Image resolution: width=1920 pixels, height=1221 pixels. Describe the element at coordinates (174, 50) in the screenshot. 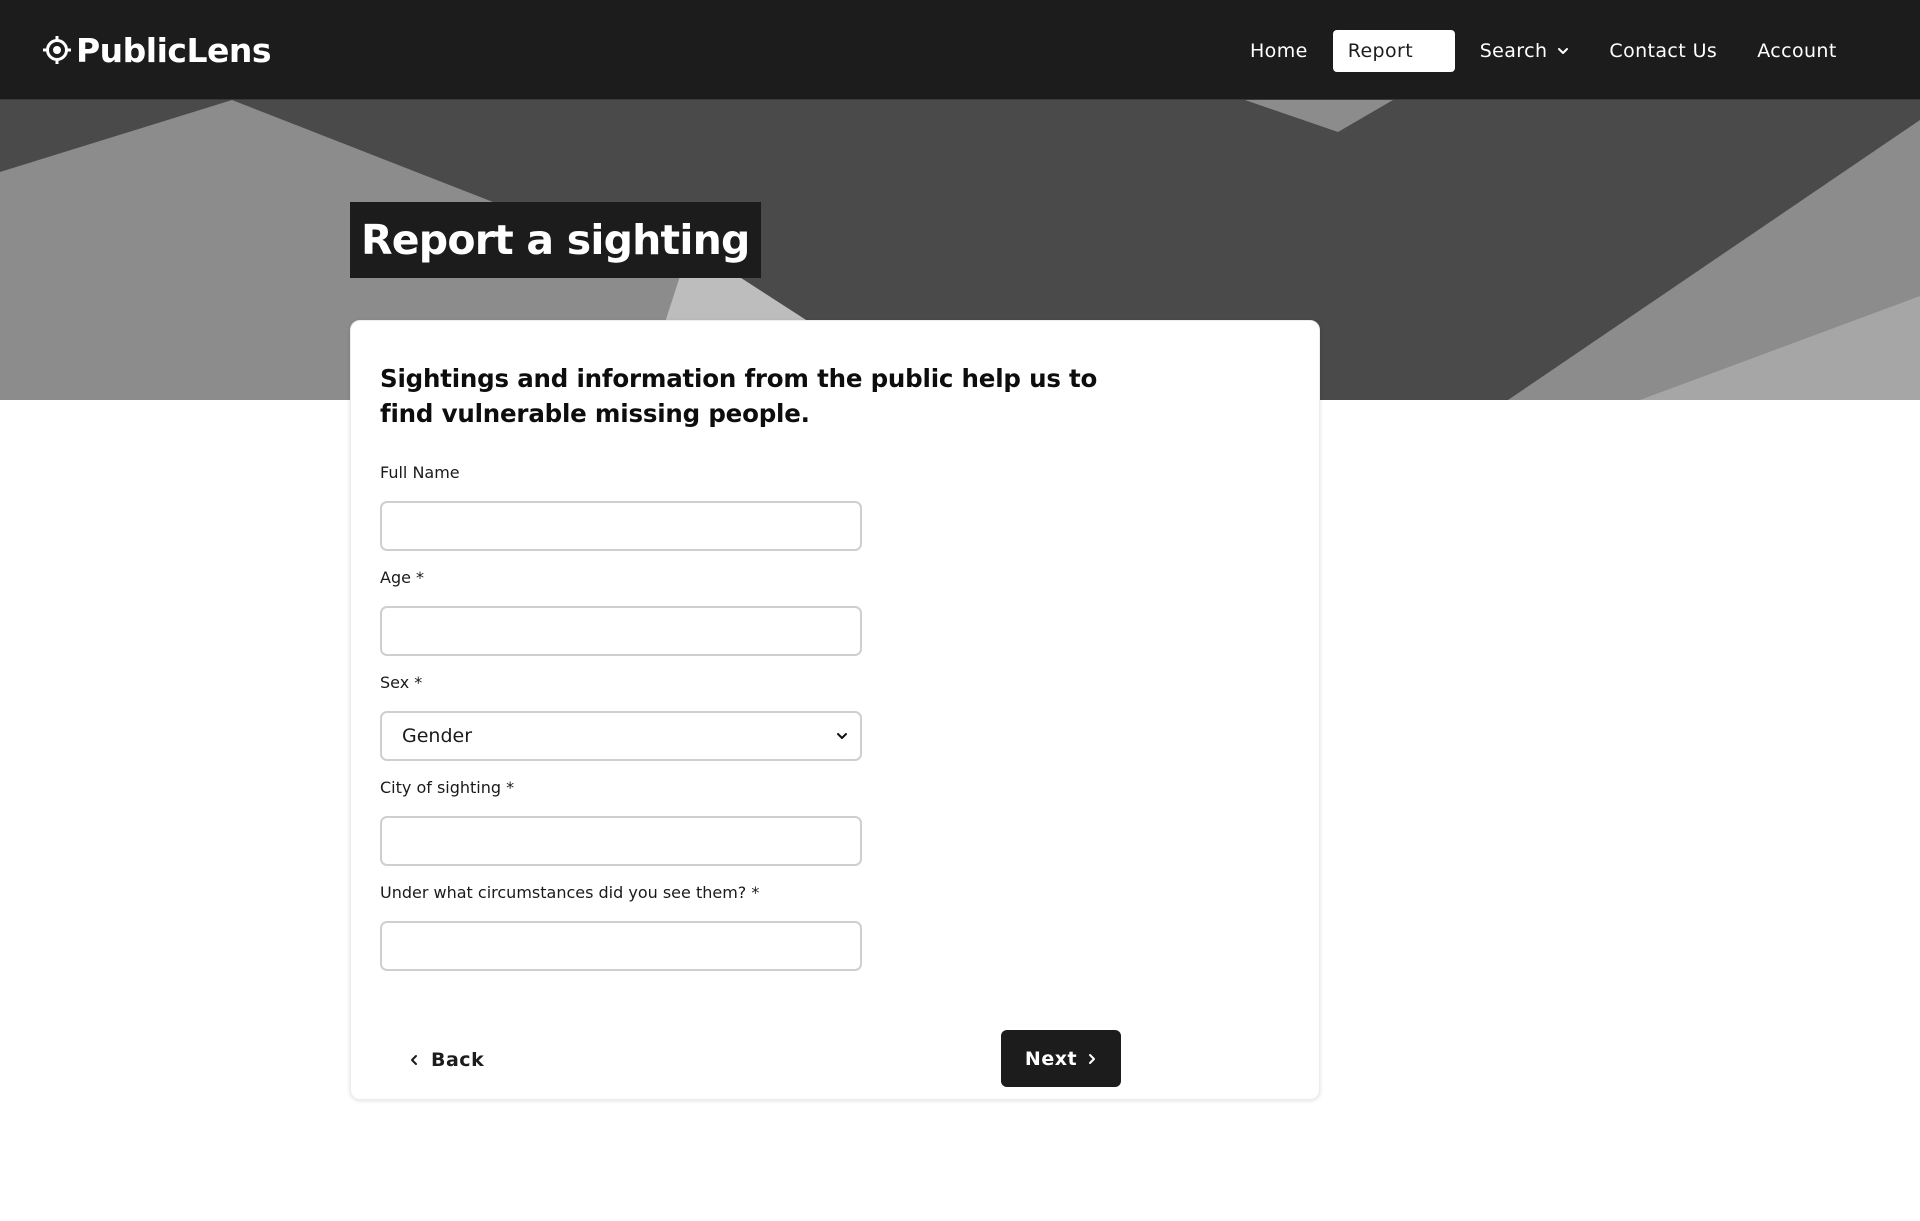

I see `brand-name: PublicLens` at that location.